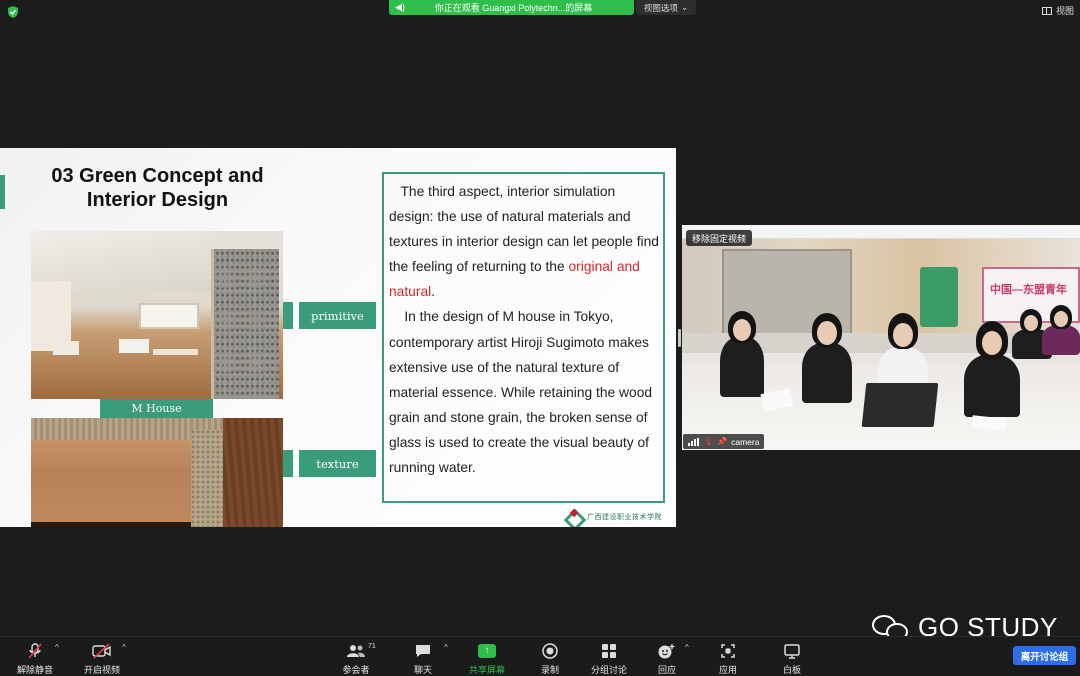  I want to click on record-icon, so click(550, 651).